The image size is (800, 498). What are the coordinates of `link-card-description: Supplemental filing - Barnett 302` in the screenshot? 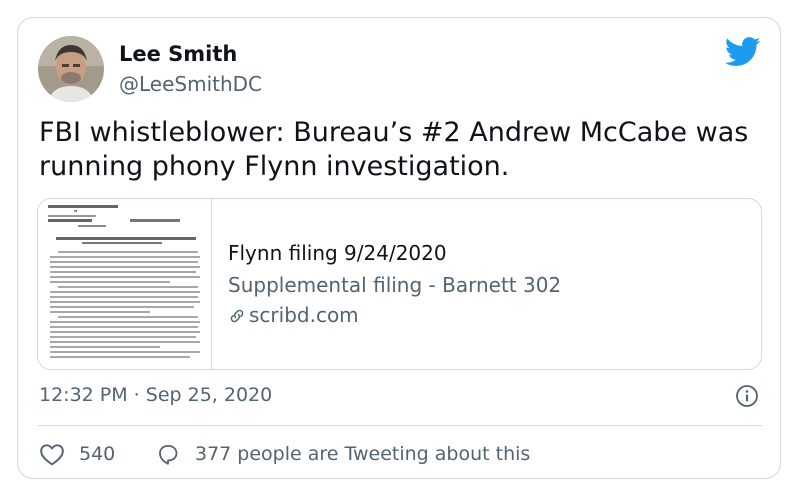 It's located at (395, 285).